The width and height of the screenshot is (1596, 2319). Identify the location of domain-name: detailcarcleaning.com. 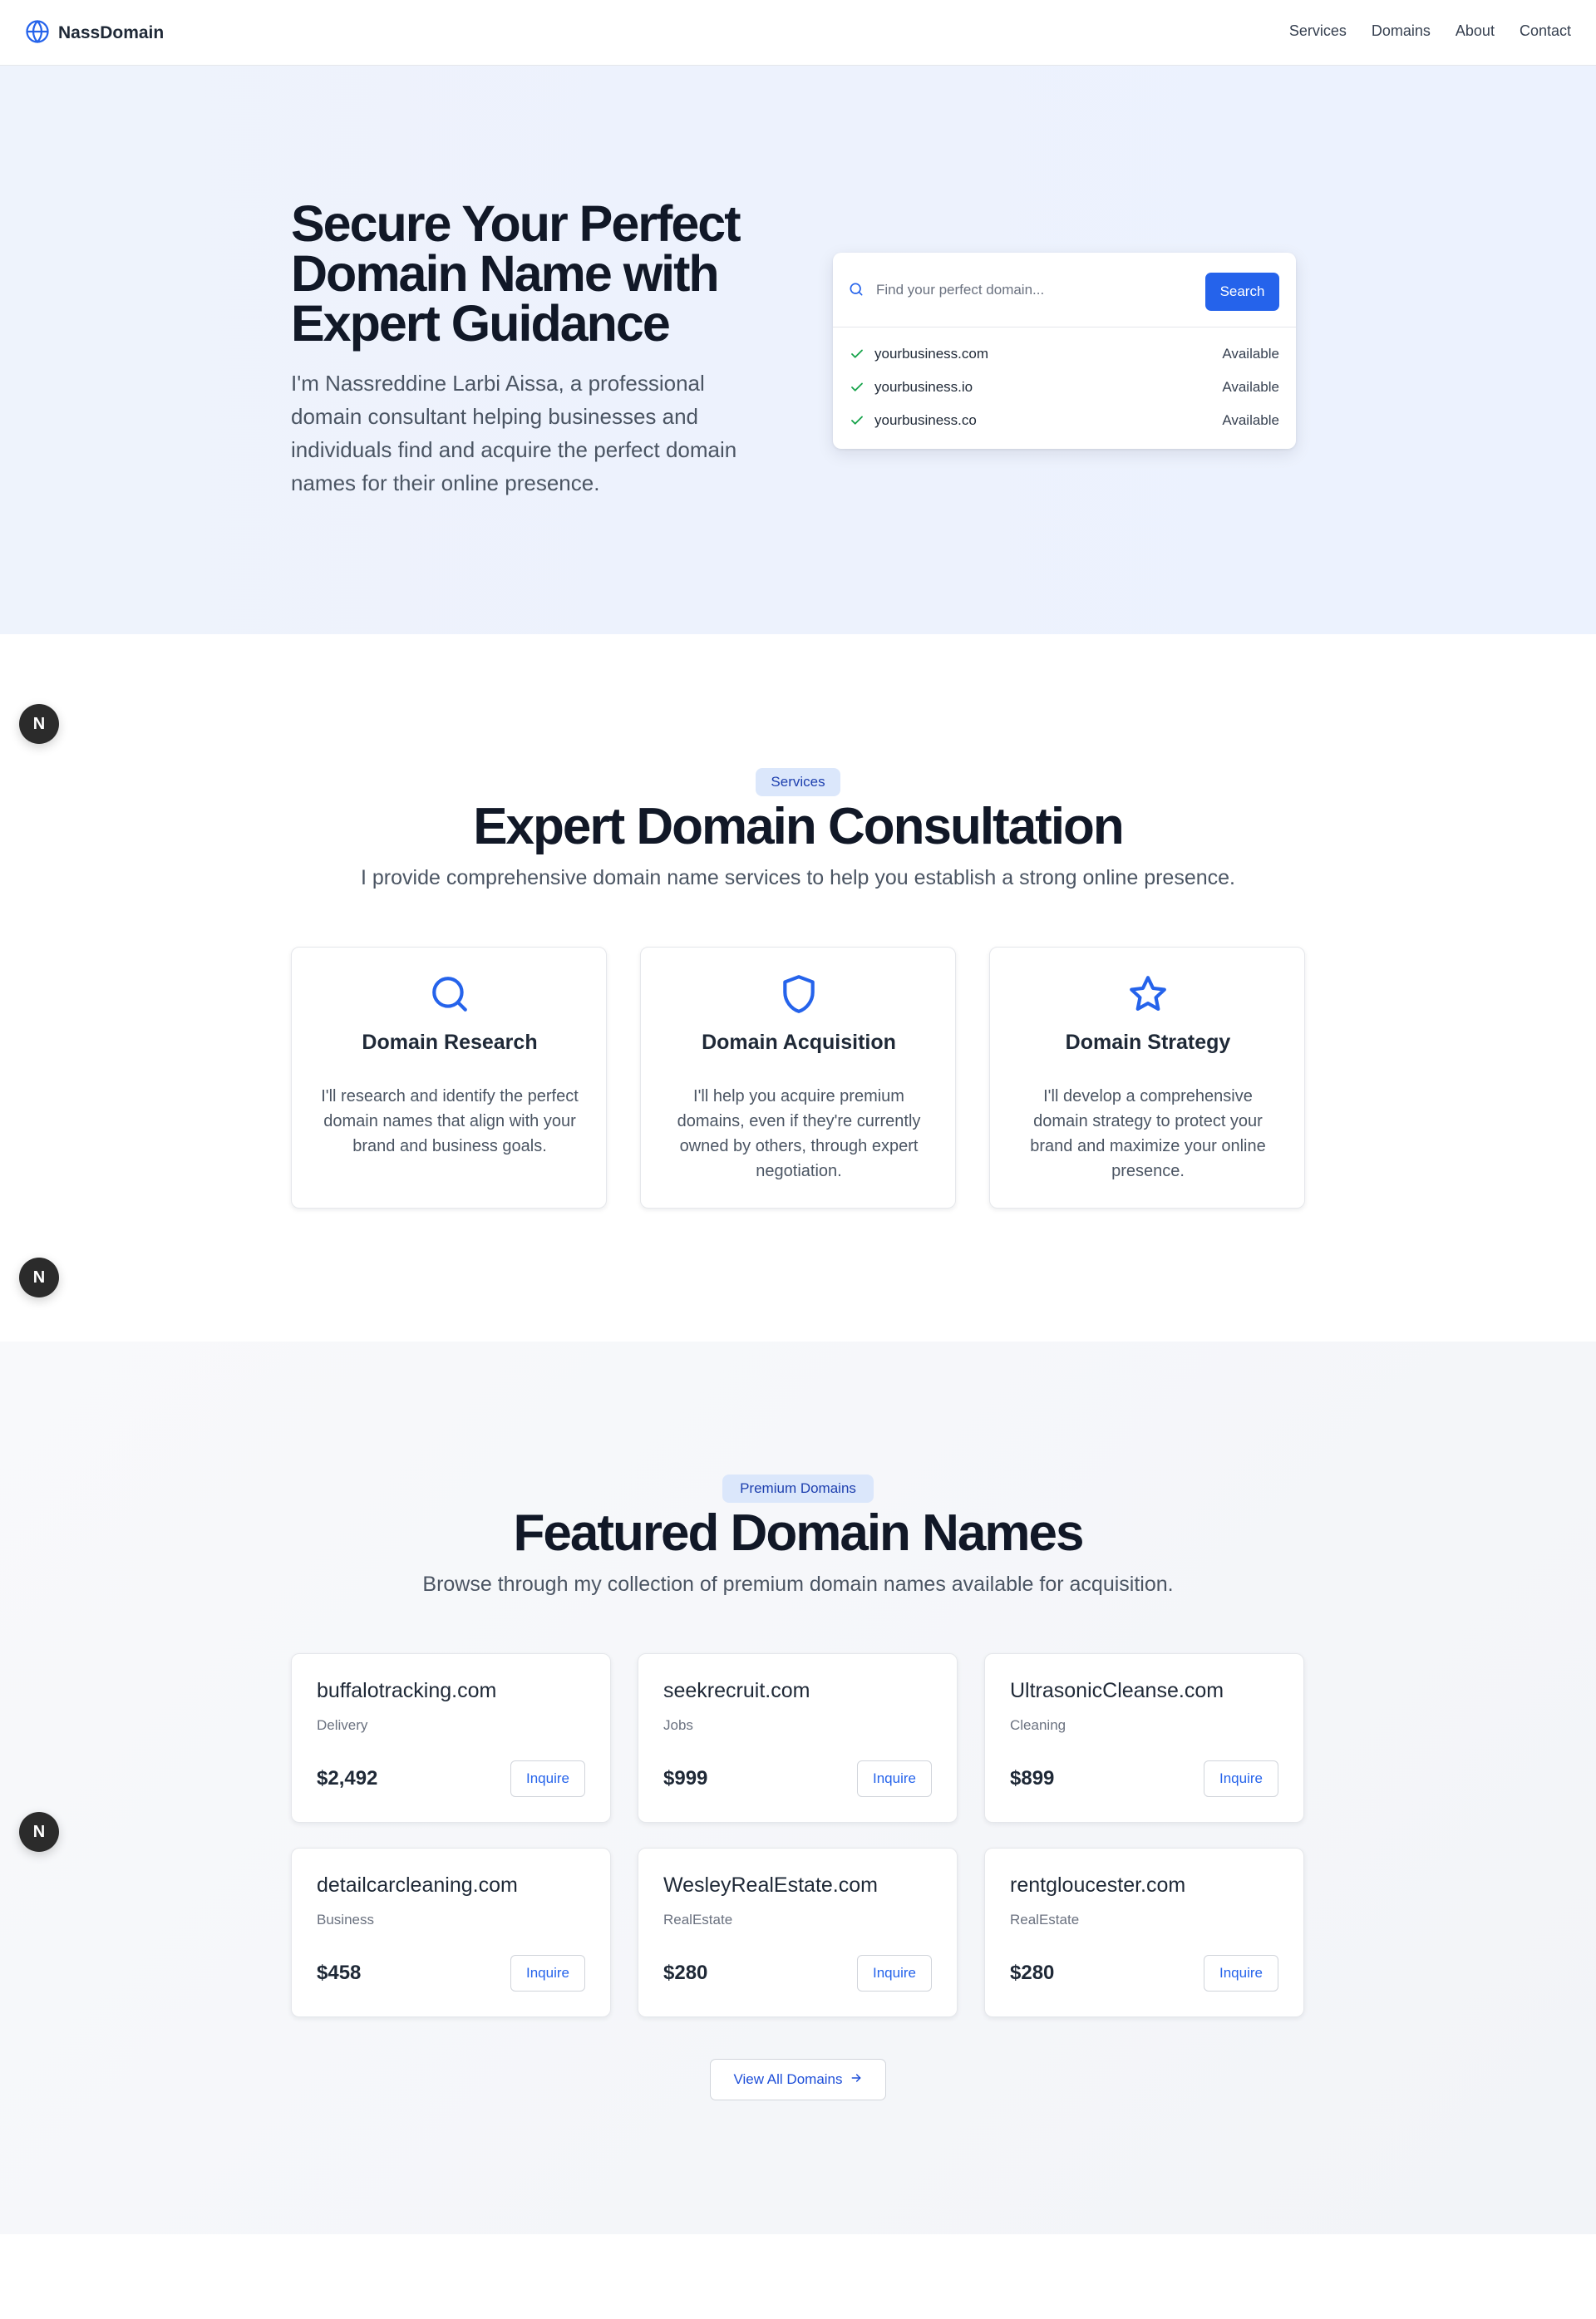
(417, 1885).